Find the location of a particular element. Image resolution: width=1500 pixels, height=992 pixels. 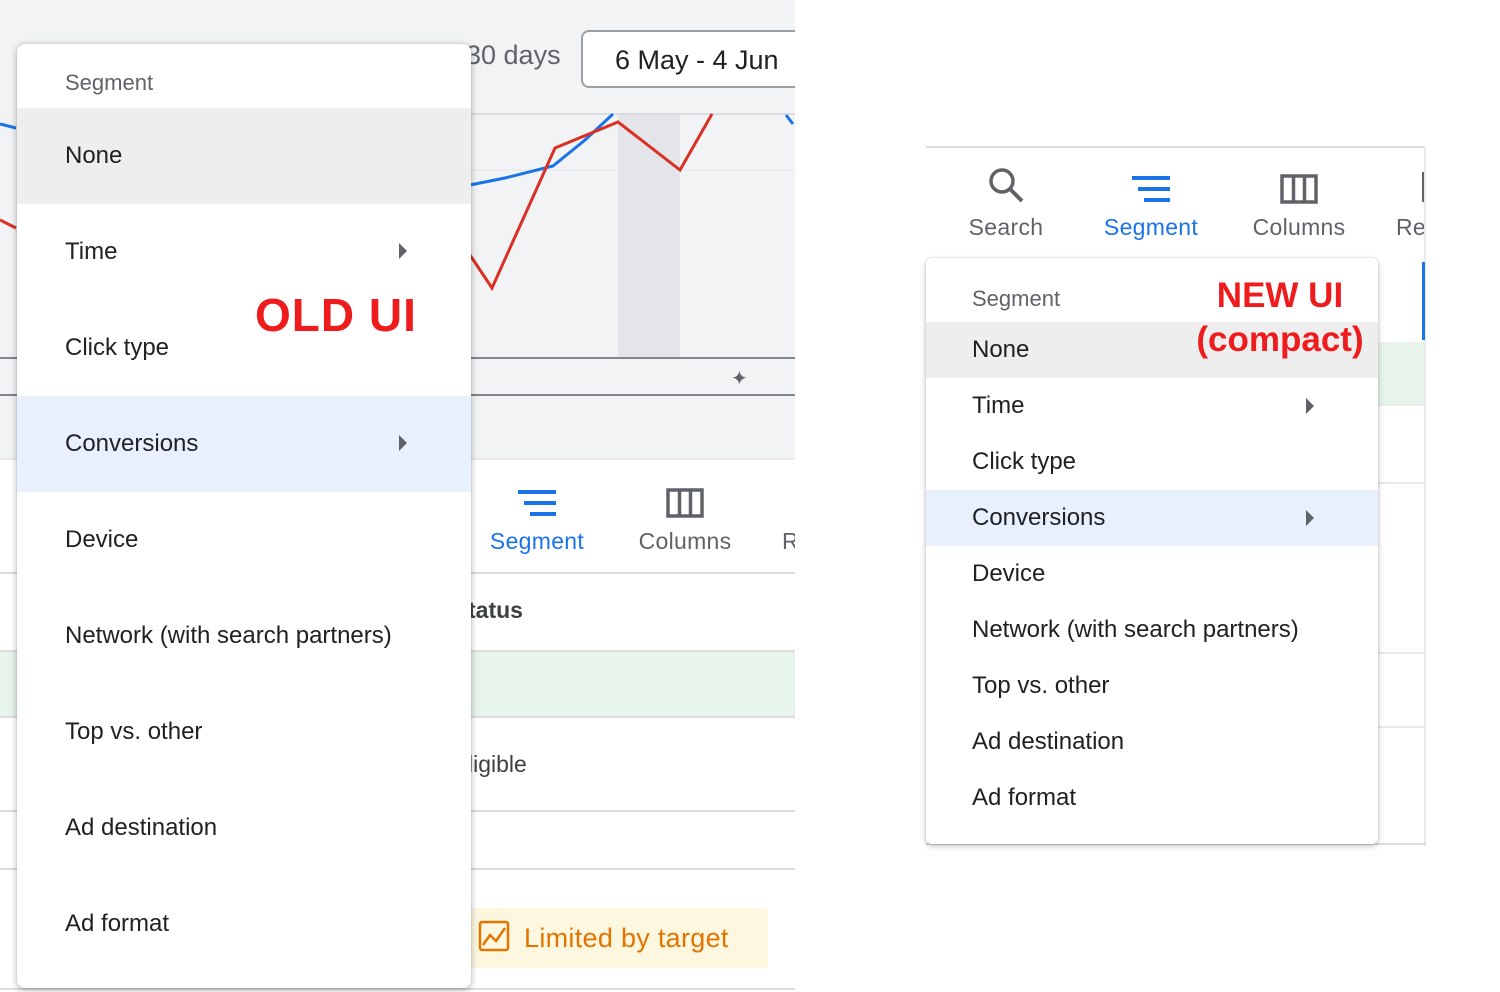

table-edge is located at coordinates (1425, 496).